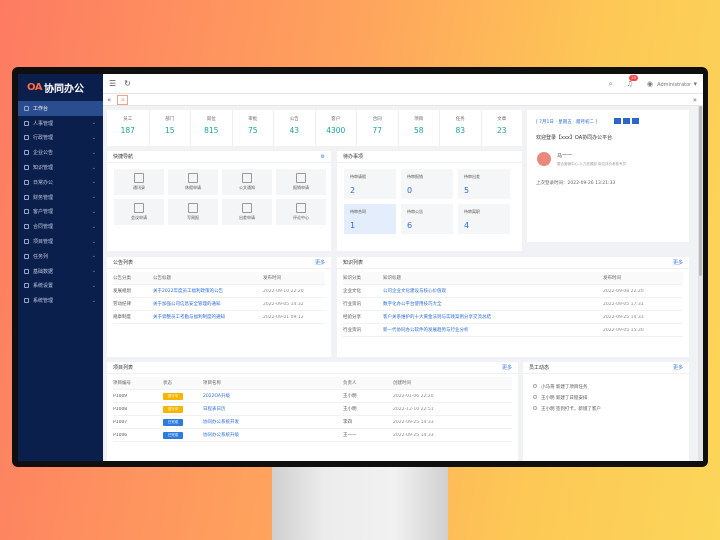 The width and height of the screenshot is (720, 540). What do you see at coordinates (632, 81) in the screenshot?
I see `bell-icon: ♫ 25` at bounding box center [632, 81].